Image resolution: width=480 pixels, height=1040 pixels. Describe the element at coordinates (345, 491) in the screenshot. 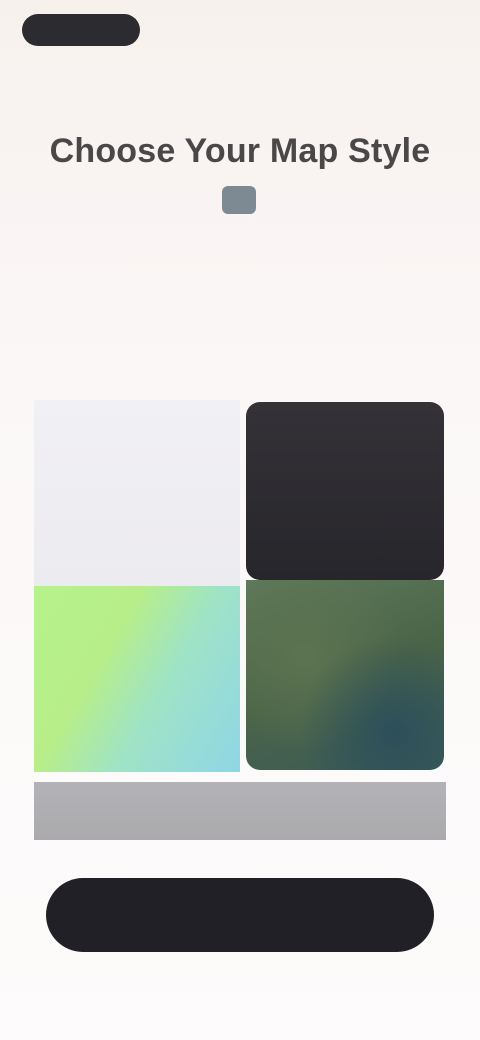

I see `map-style-dark` at that location.